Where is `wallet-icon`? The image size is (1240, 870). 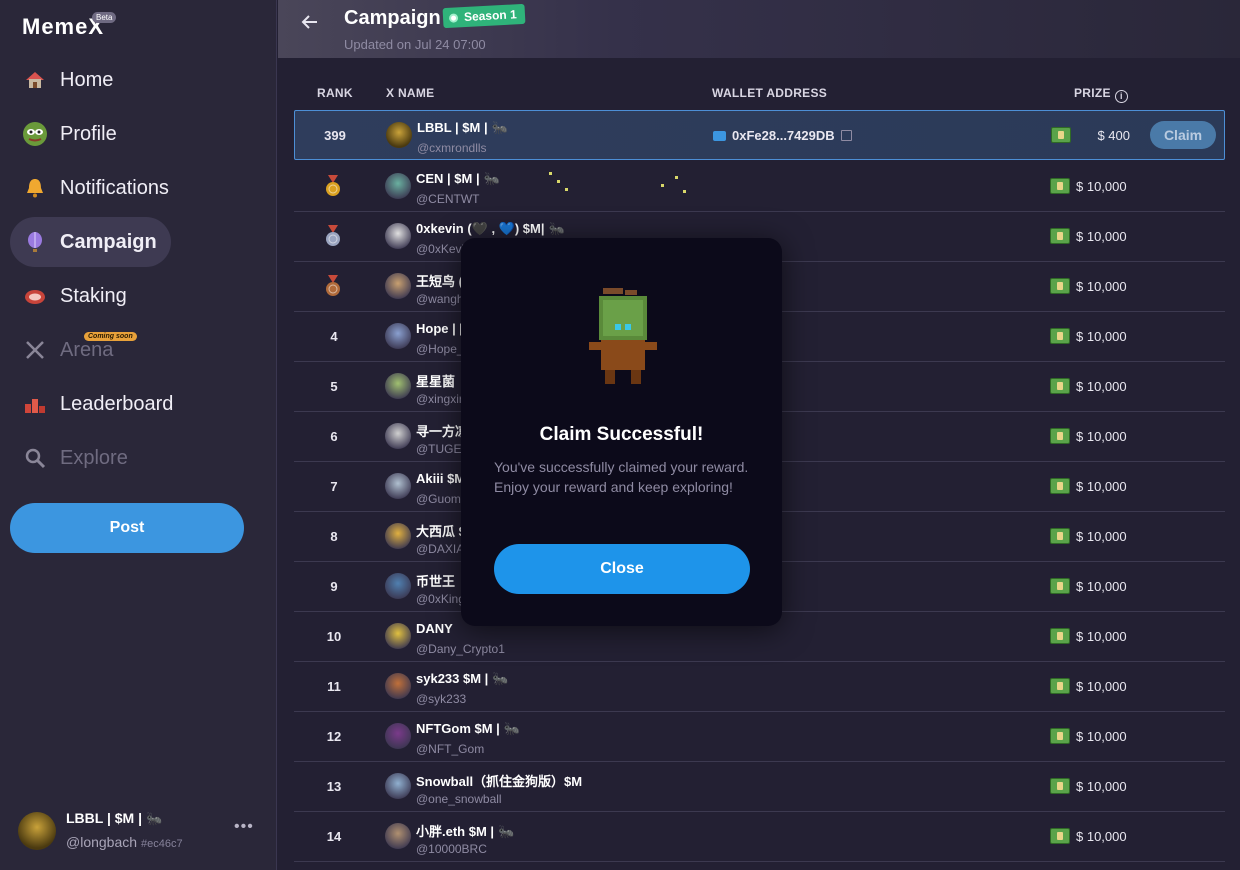 wallet-icon is located at coordinates (719, 135).